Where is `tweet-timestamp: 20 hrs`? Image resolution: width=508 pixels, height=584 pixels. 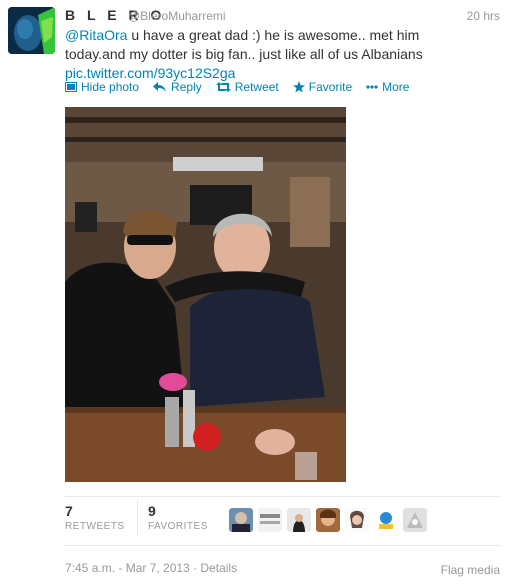
tweet-timestamp: 20 hrs is located at coordinates (483, 16).